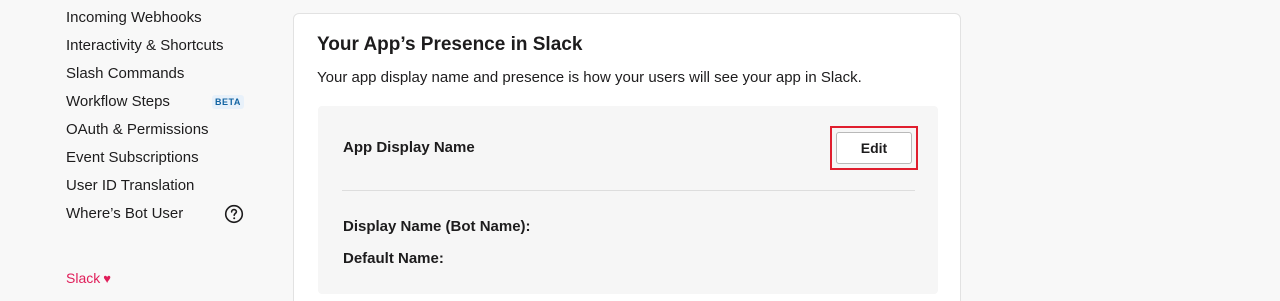 The height and width of the screenshot is (301, 1280). I want to click on sidebar-item-user-id-translation: User ID Translation, so click(130, 186).